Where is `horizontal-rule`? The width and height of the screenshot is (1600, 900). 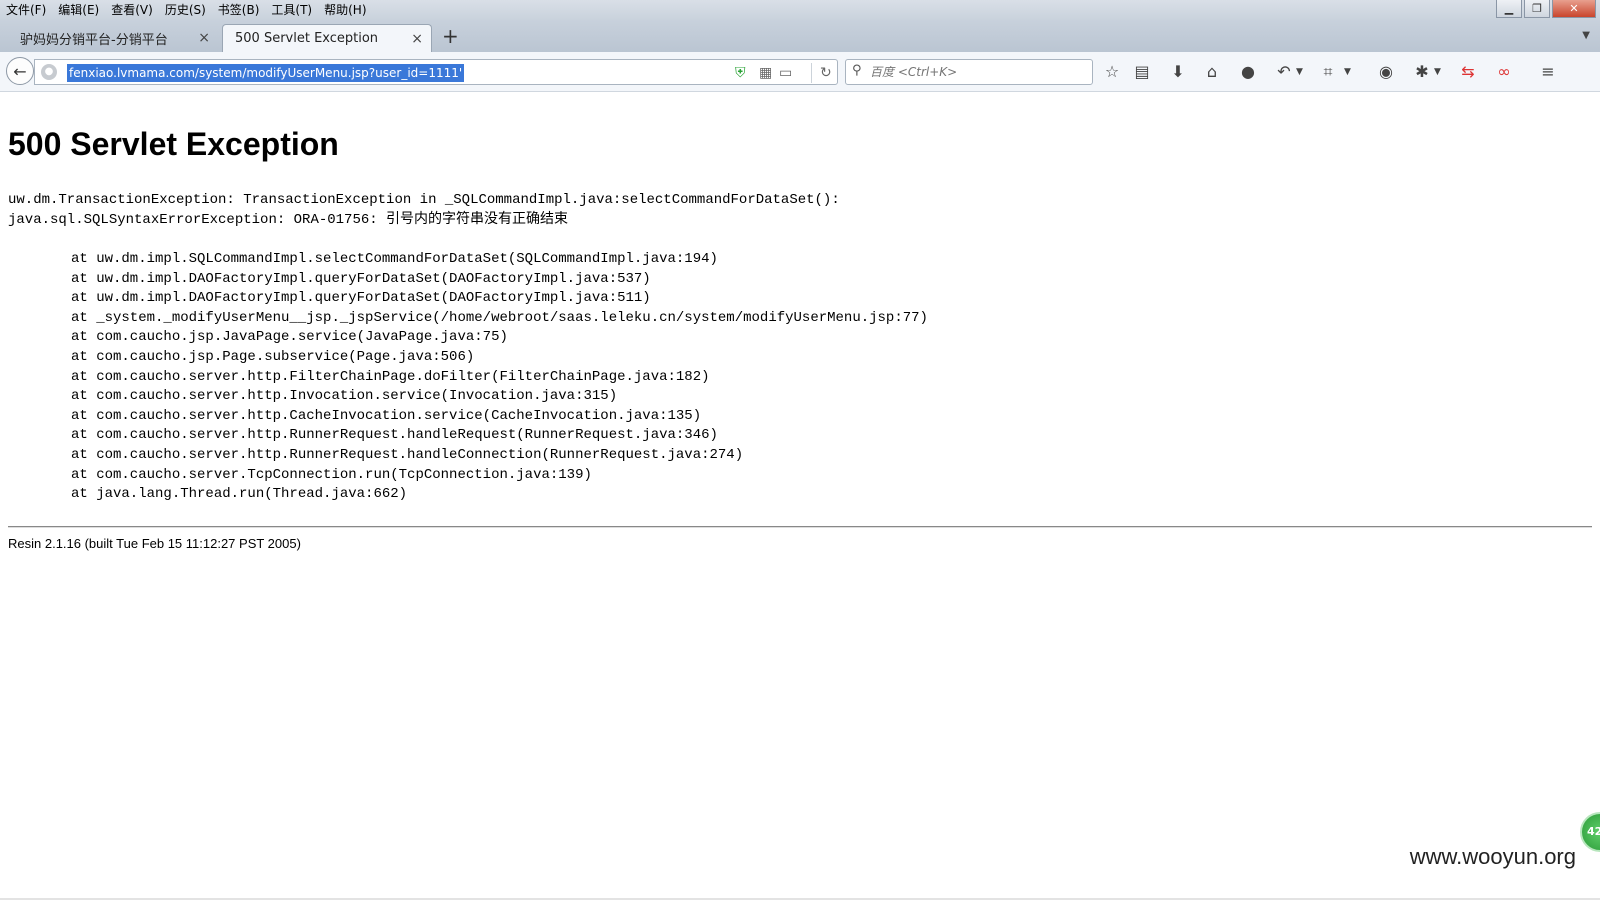
horizontal-rule is located at coordinates (800, 527).